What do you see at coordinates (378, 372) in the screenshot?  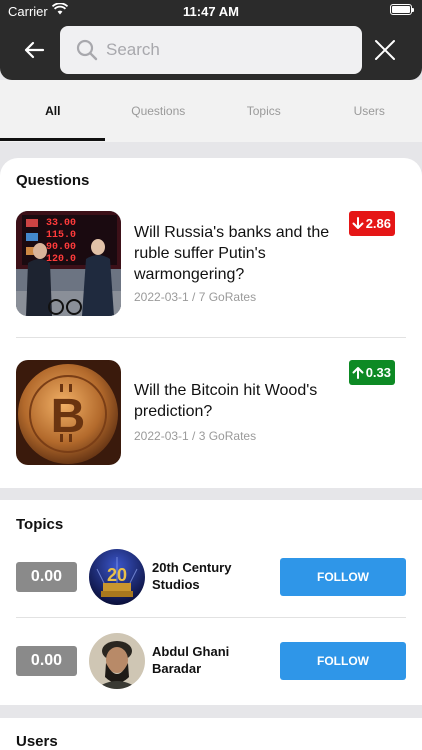 I see `rate-change-value: 0.33` at bounding box center [378, 372].